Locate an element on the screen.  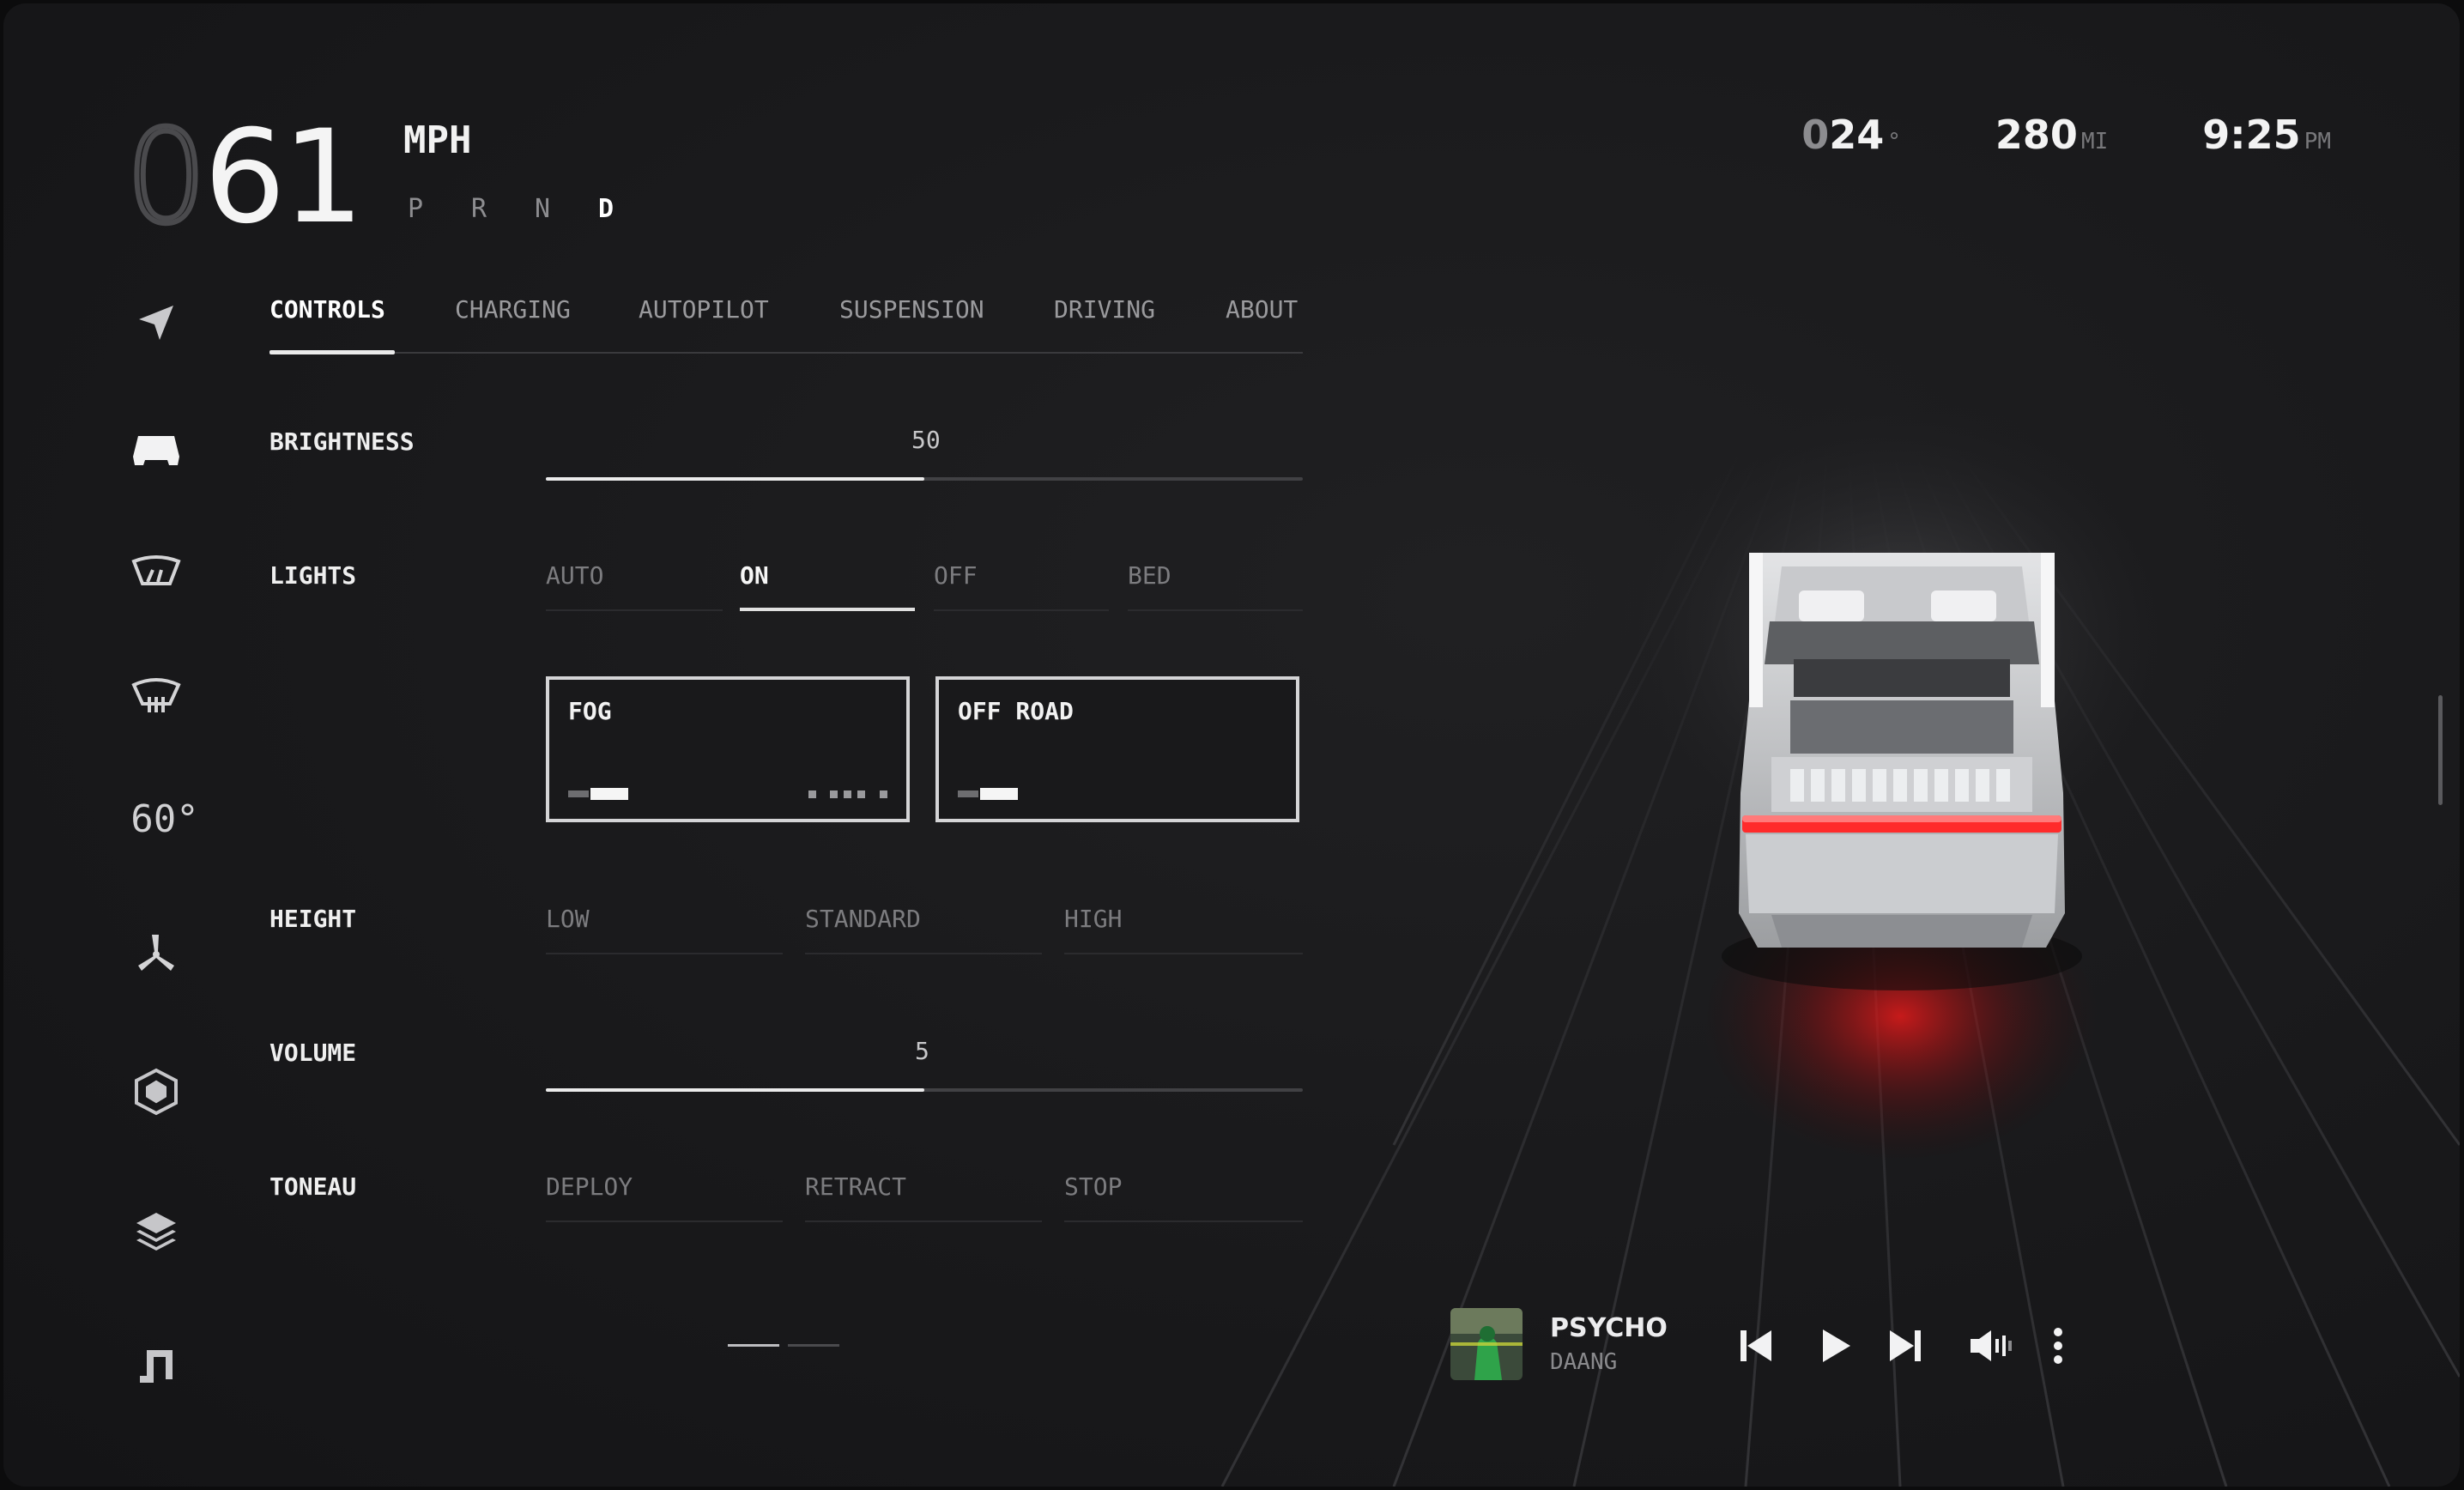
height-label: HEIGHT is located at coordinates (313, 919).